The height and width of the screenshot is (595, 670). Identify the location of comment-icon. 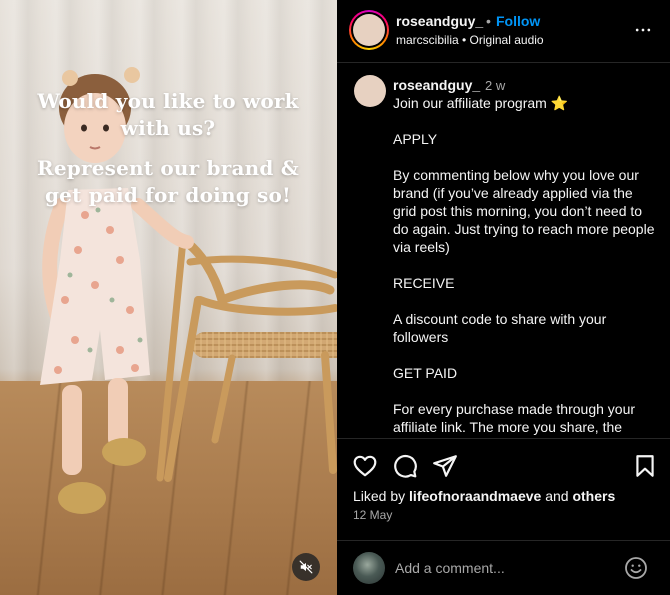
(405, 466).